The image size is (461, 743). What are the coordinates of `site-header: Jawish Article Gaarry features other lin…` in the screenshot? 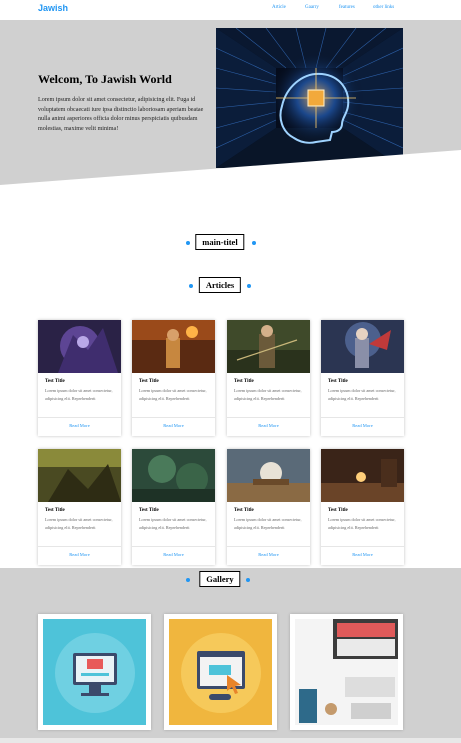 It's located at (230, 10).